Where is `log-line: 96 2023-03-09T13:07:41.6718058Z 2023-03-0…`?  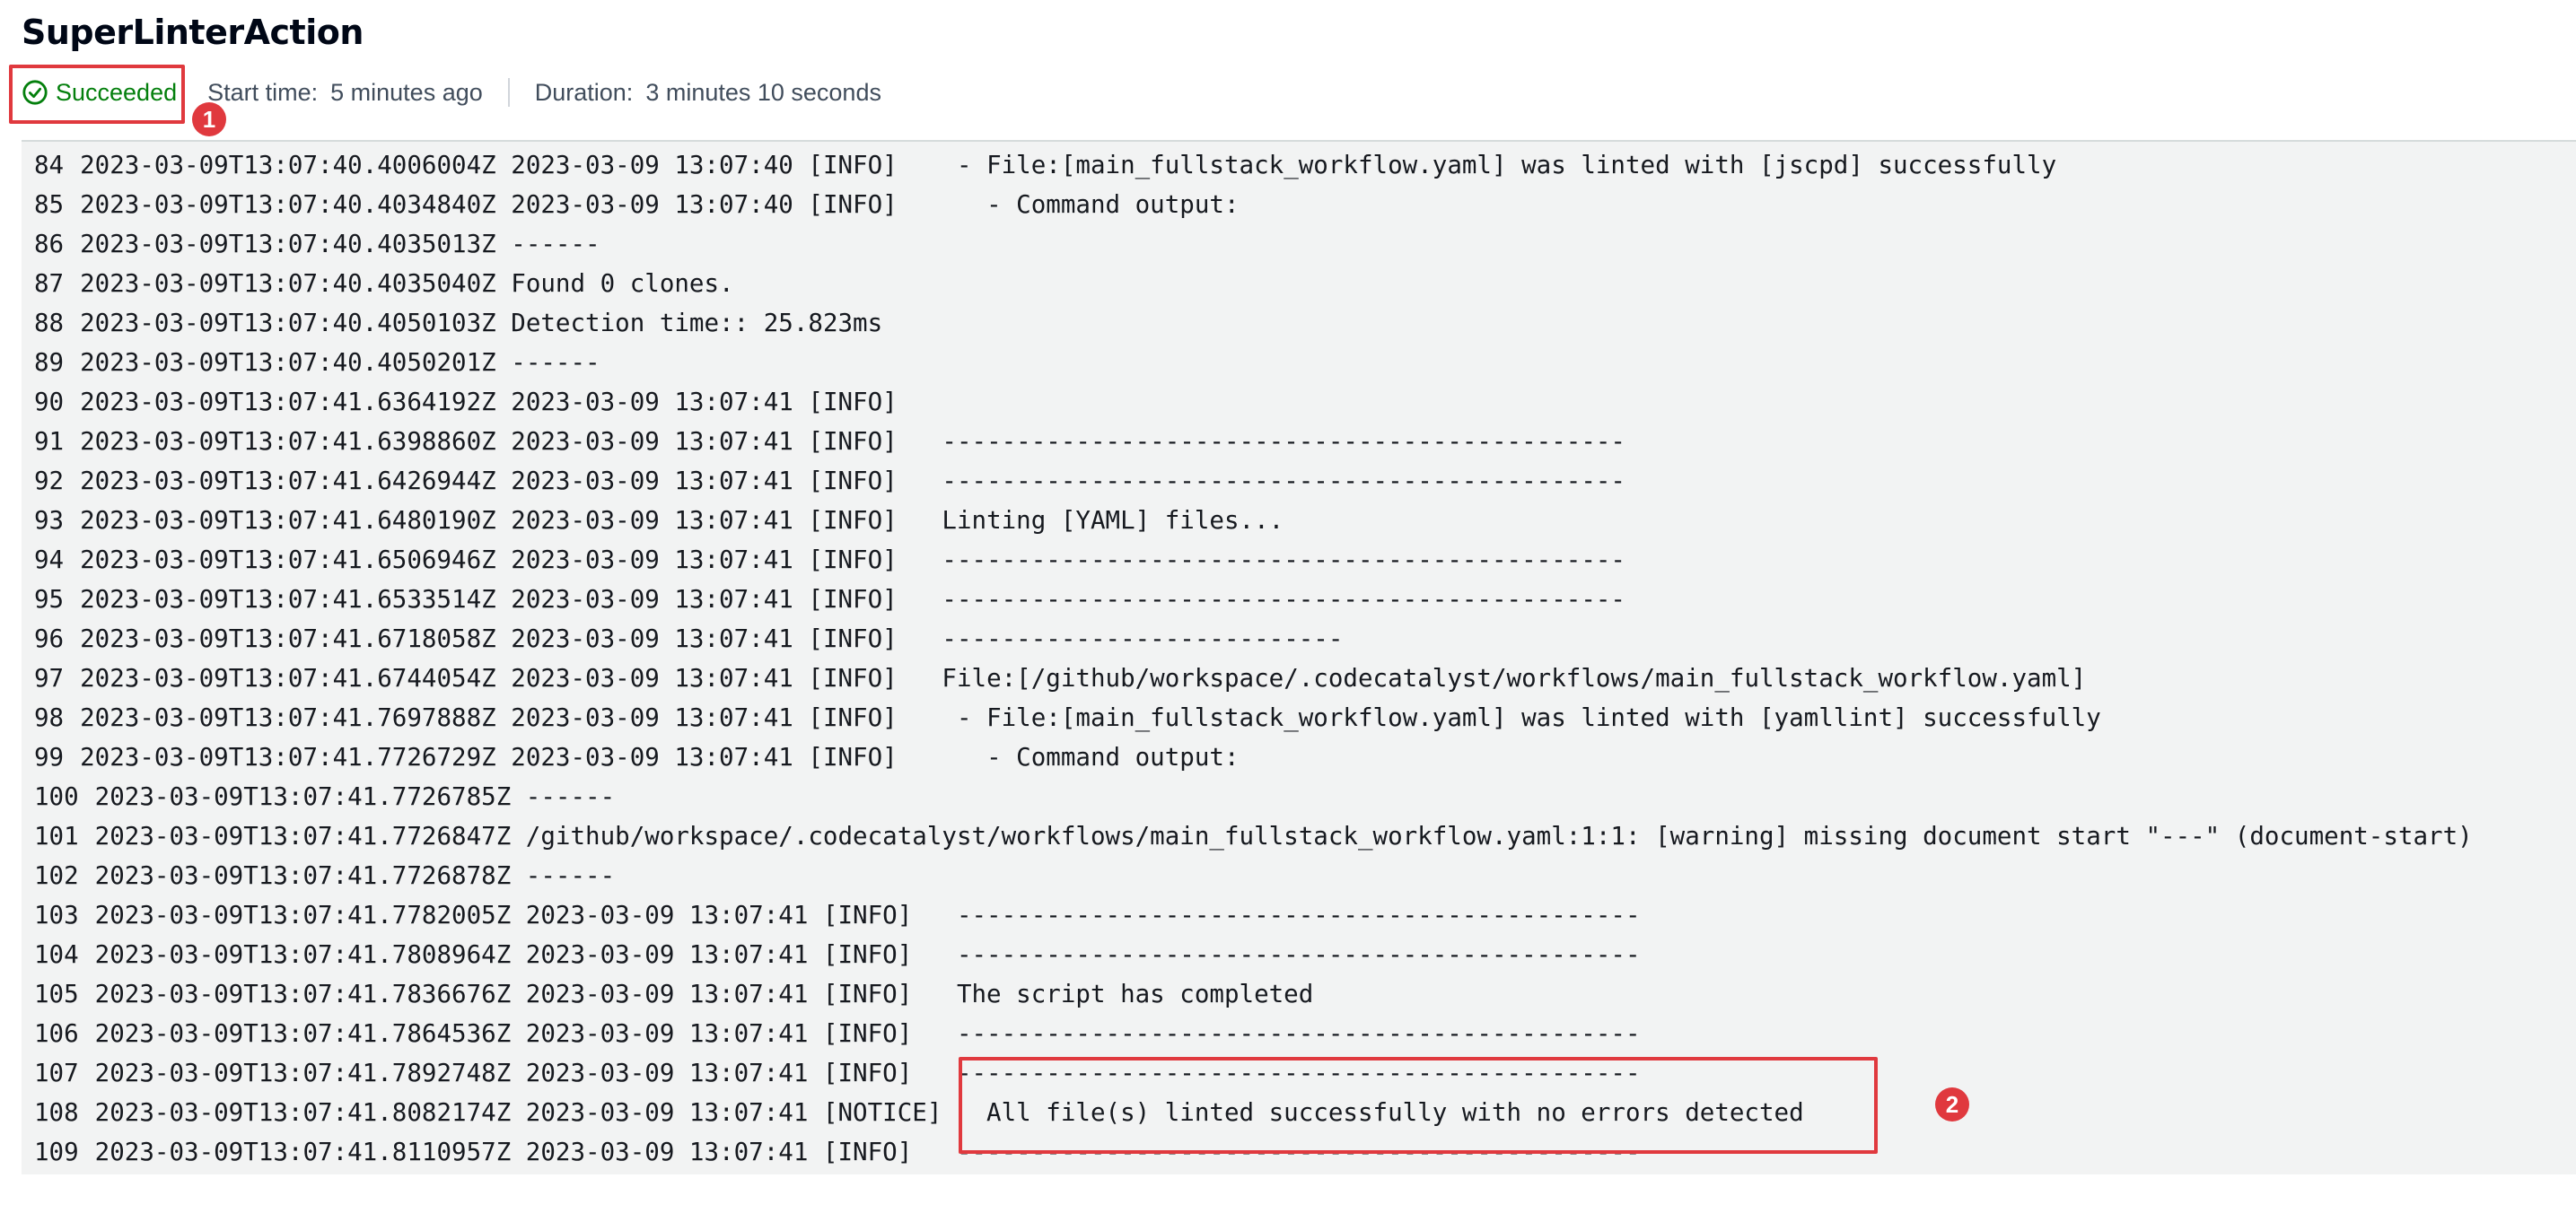 log-line: 96 2023-03-09T13:07:41.6718058Z 2023-03-0… is located at coordinates (1299, 639).